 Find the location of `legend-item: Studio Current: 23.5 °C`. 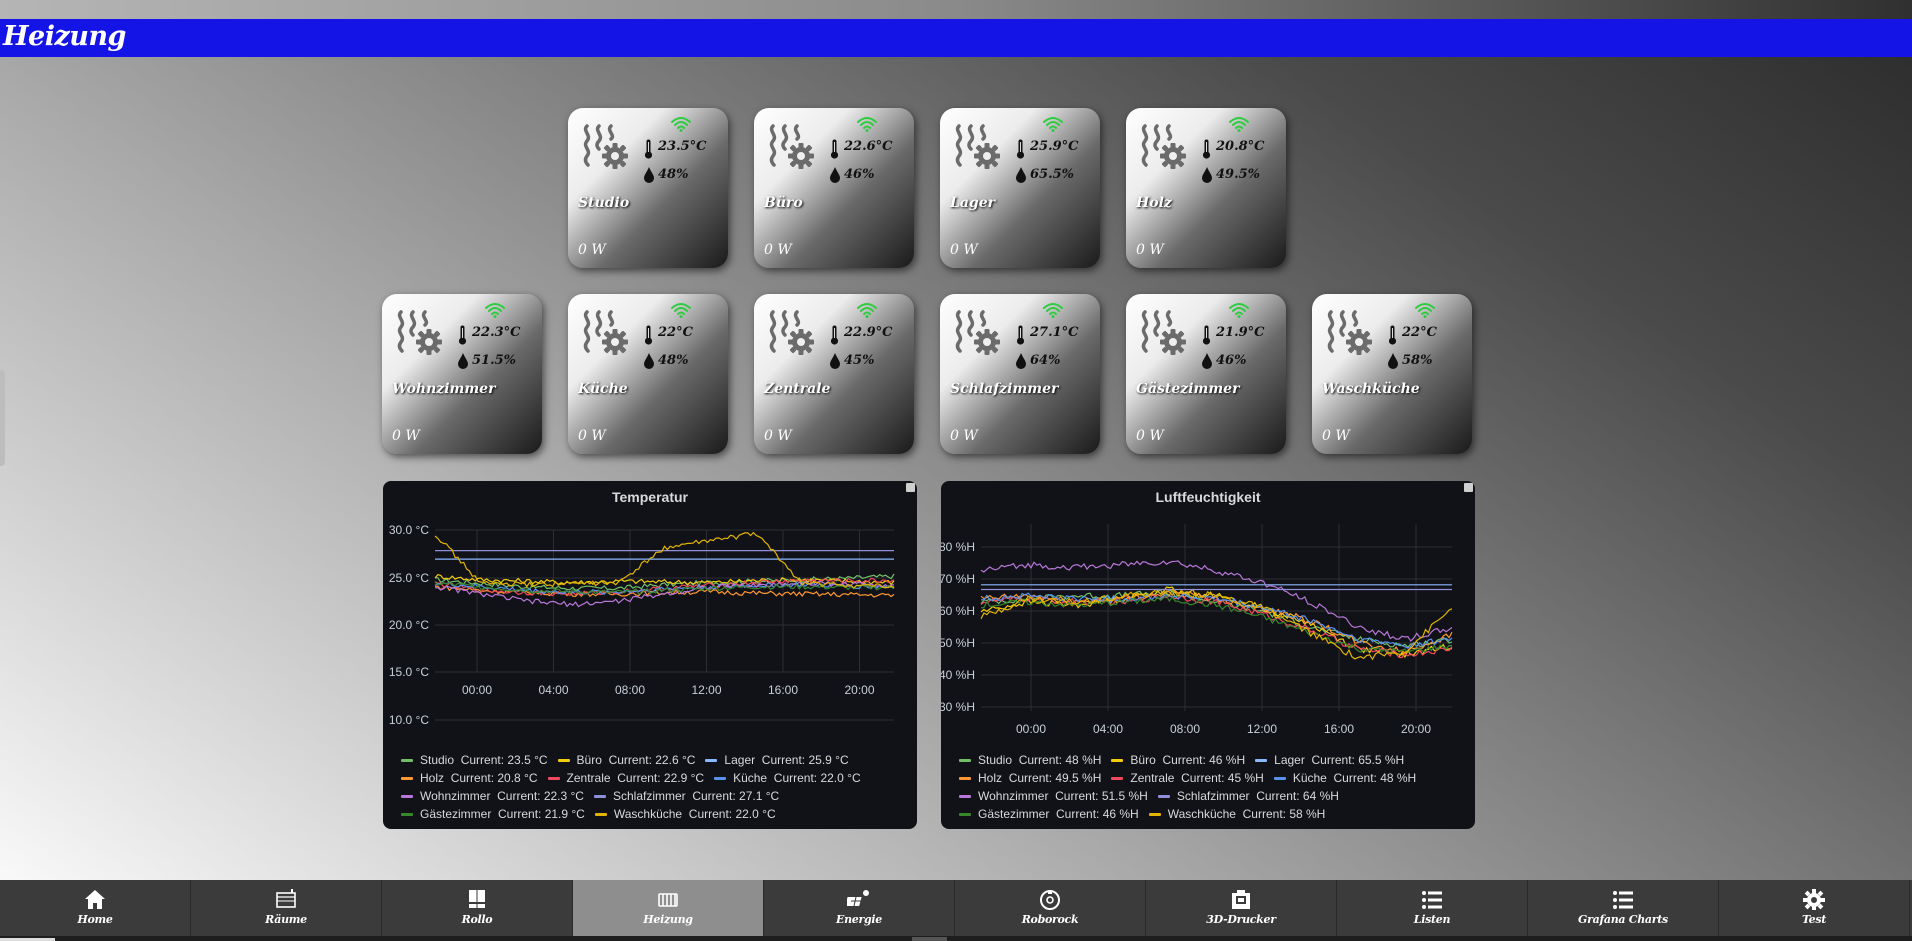

legend-item: Studio Current: 23.5 °C is located at coordinates (474, 760).